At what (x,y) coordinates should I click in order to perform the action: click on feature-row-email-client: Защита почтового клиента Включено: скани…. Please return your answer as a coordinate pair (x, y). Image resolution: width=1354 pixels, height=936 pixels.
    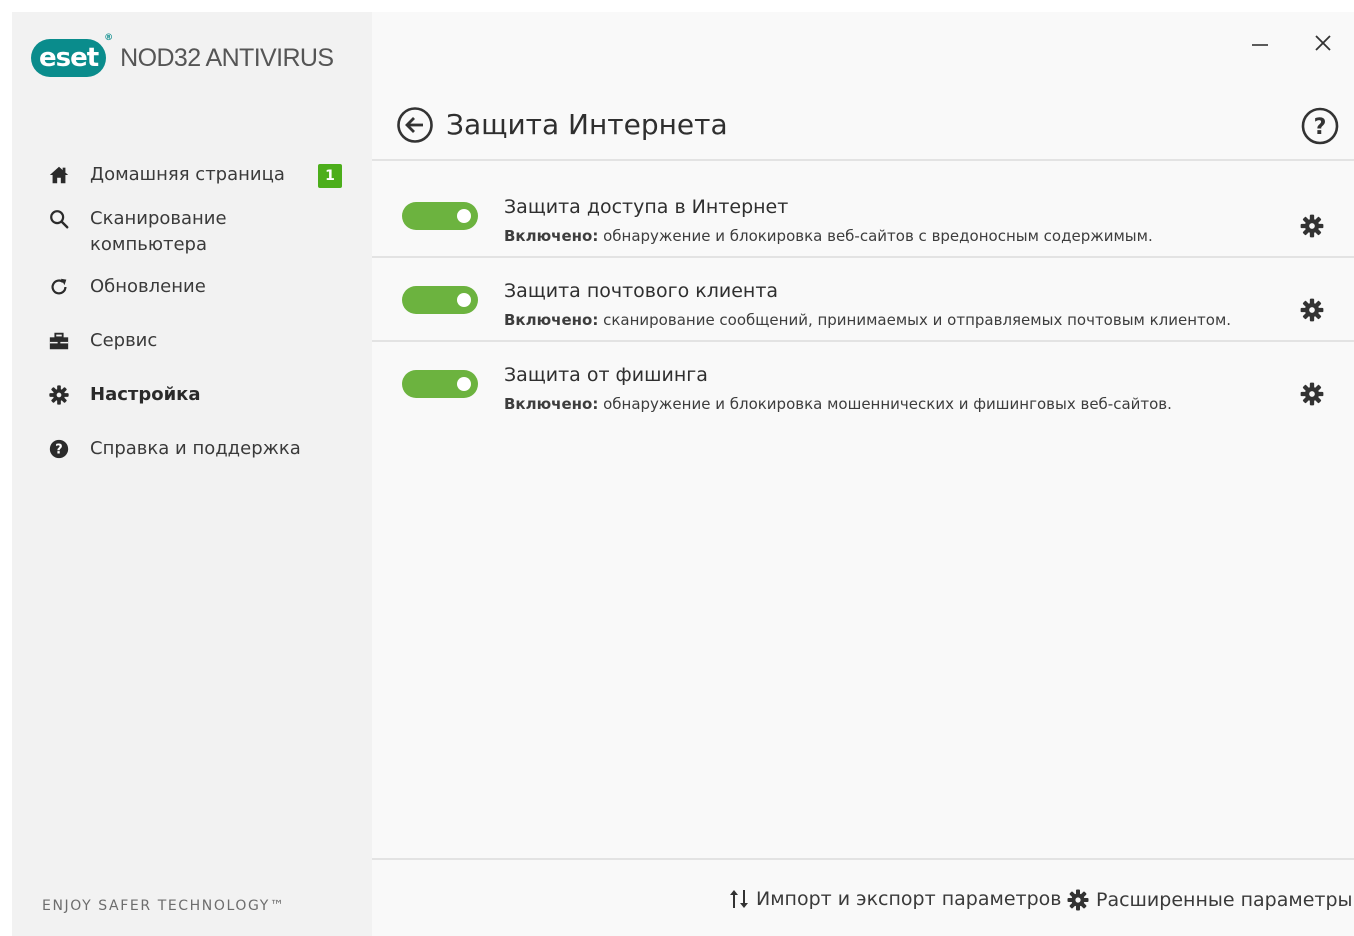
    Looking at the image, I should click on (863, 298).